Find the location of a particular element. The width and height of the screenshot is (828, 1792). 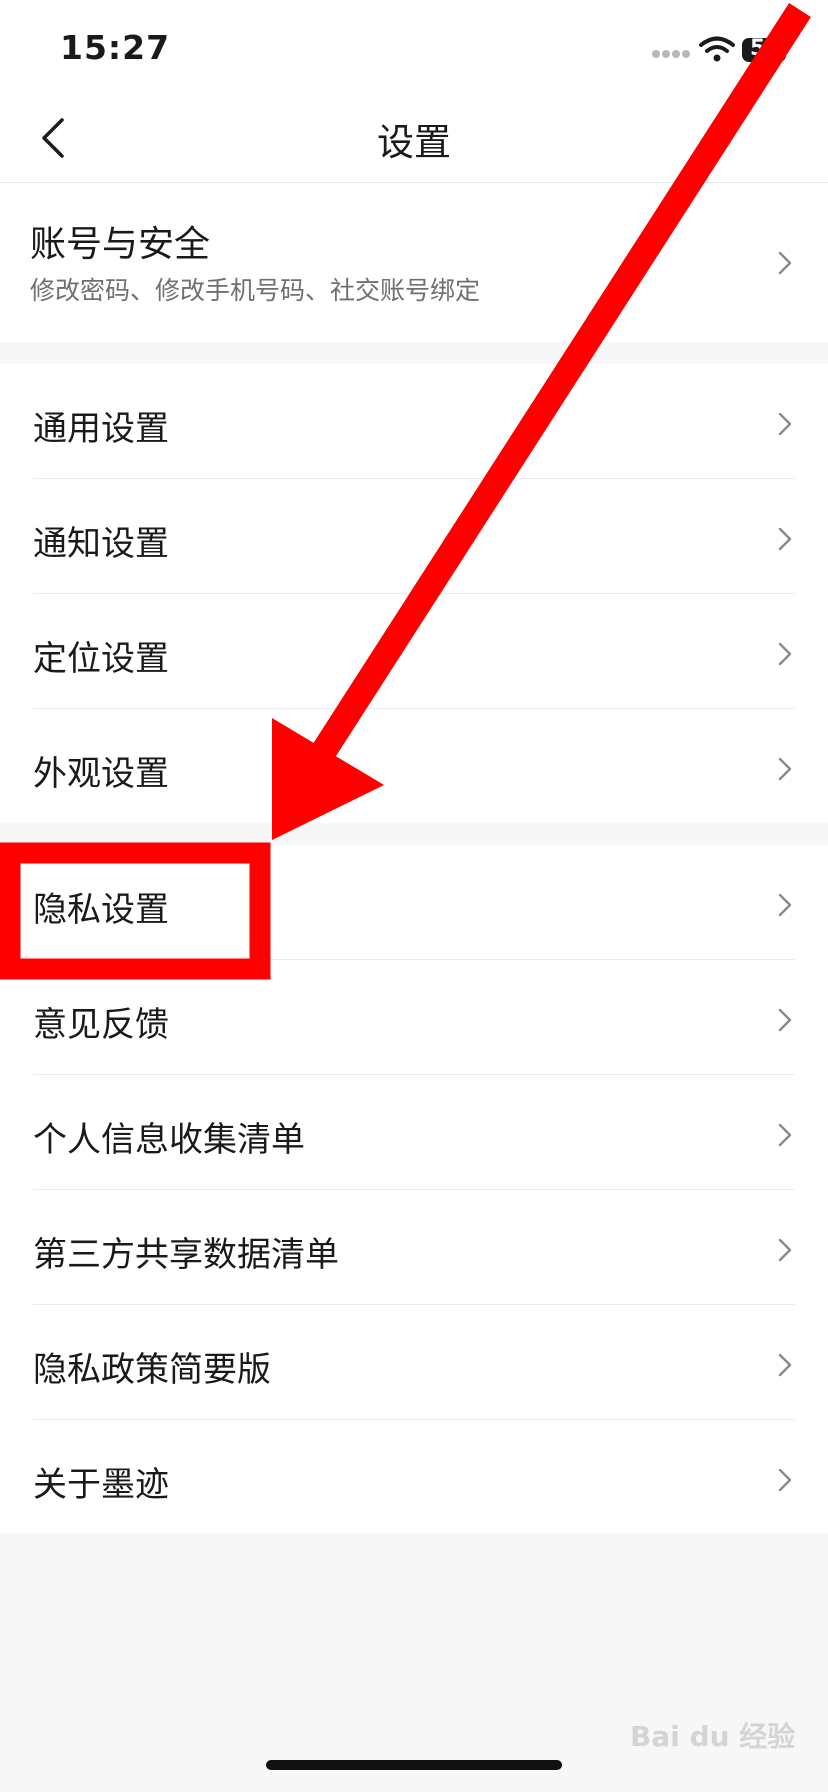

account-security-subtitle: 修改密码、修改手机号码、社交账号绑定 is located at coordinates (255, 290).